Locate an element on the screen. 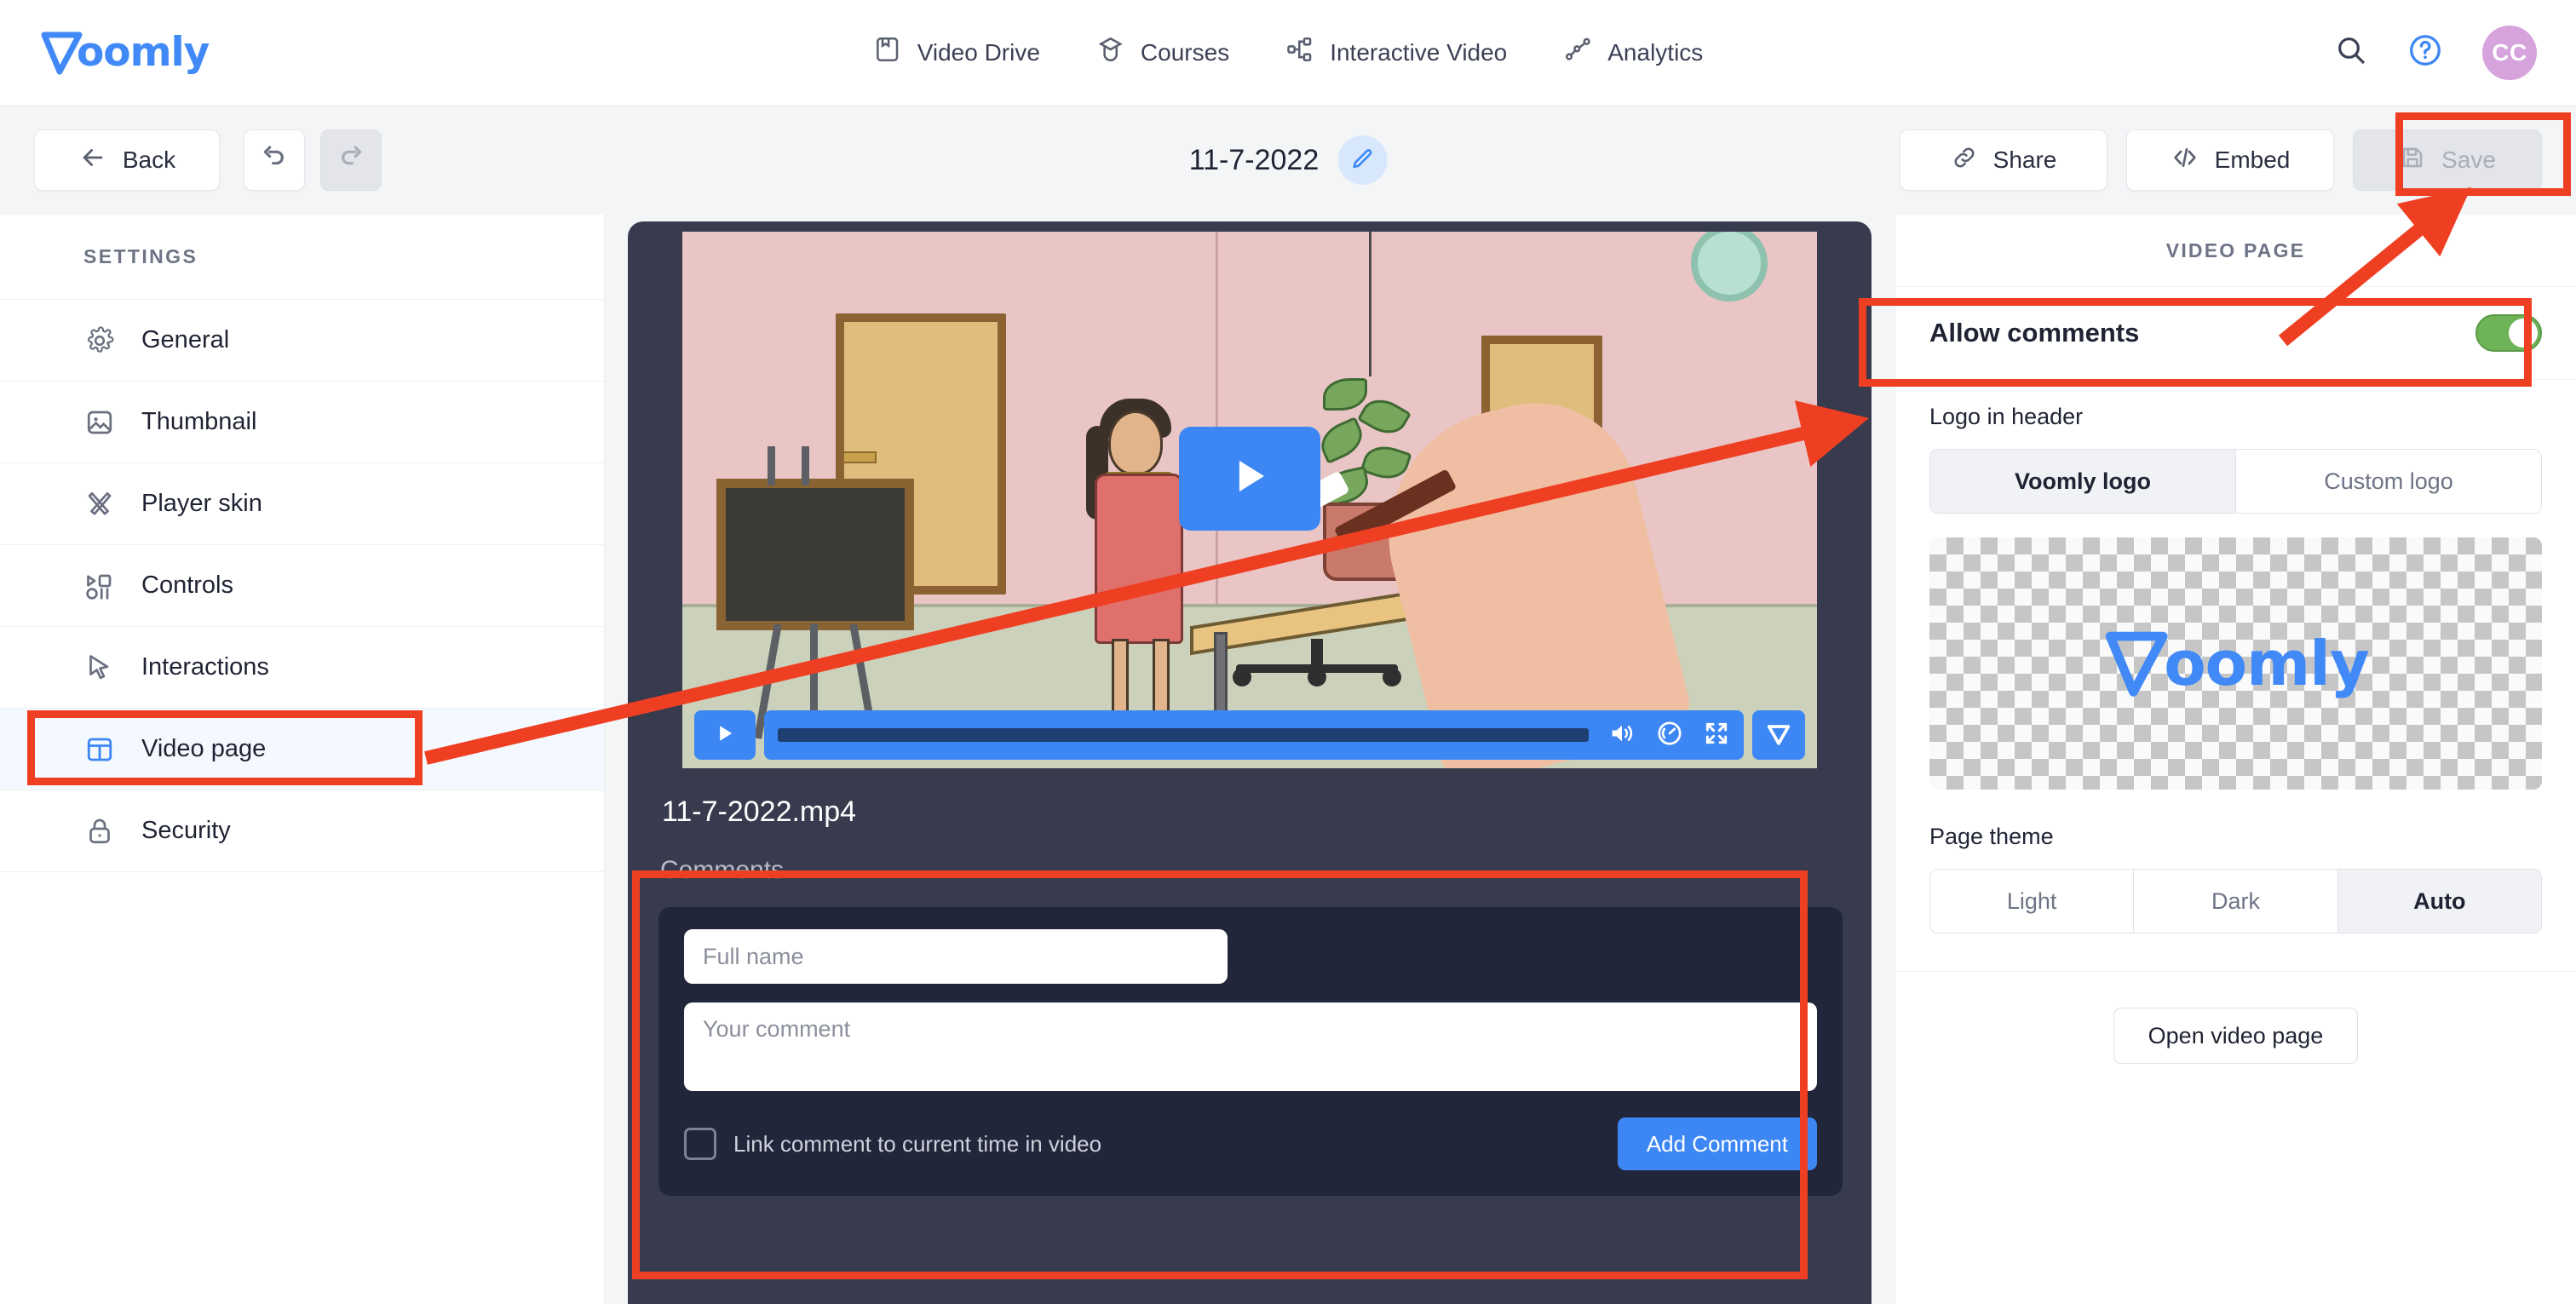  nav-interactive-video-label: Interactive Video is located at coordinates (1419, 52).